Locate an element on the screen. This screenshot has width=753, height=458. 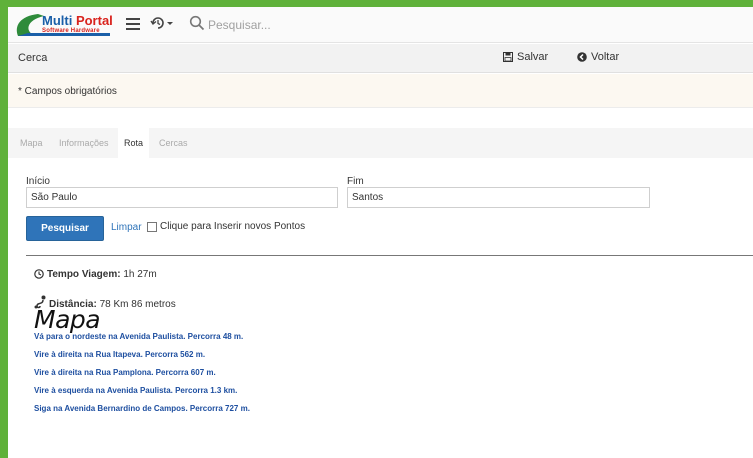
insert-points-checkbox is located at coordinates (152, 227).